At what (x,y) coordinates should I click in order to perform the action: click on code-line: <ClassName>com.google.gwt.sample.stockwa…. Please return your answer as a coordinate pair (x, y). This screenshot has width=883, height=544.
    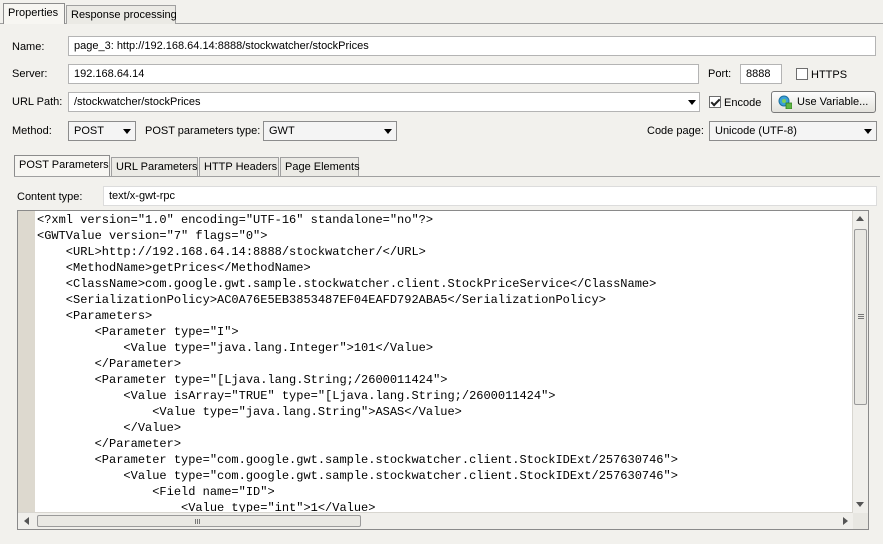
    Looking at the image, I should click on (347, 284).